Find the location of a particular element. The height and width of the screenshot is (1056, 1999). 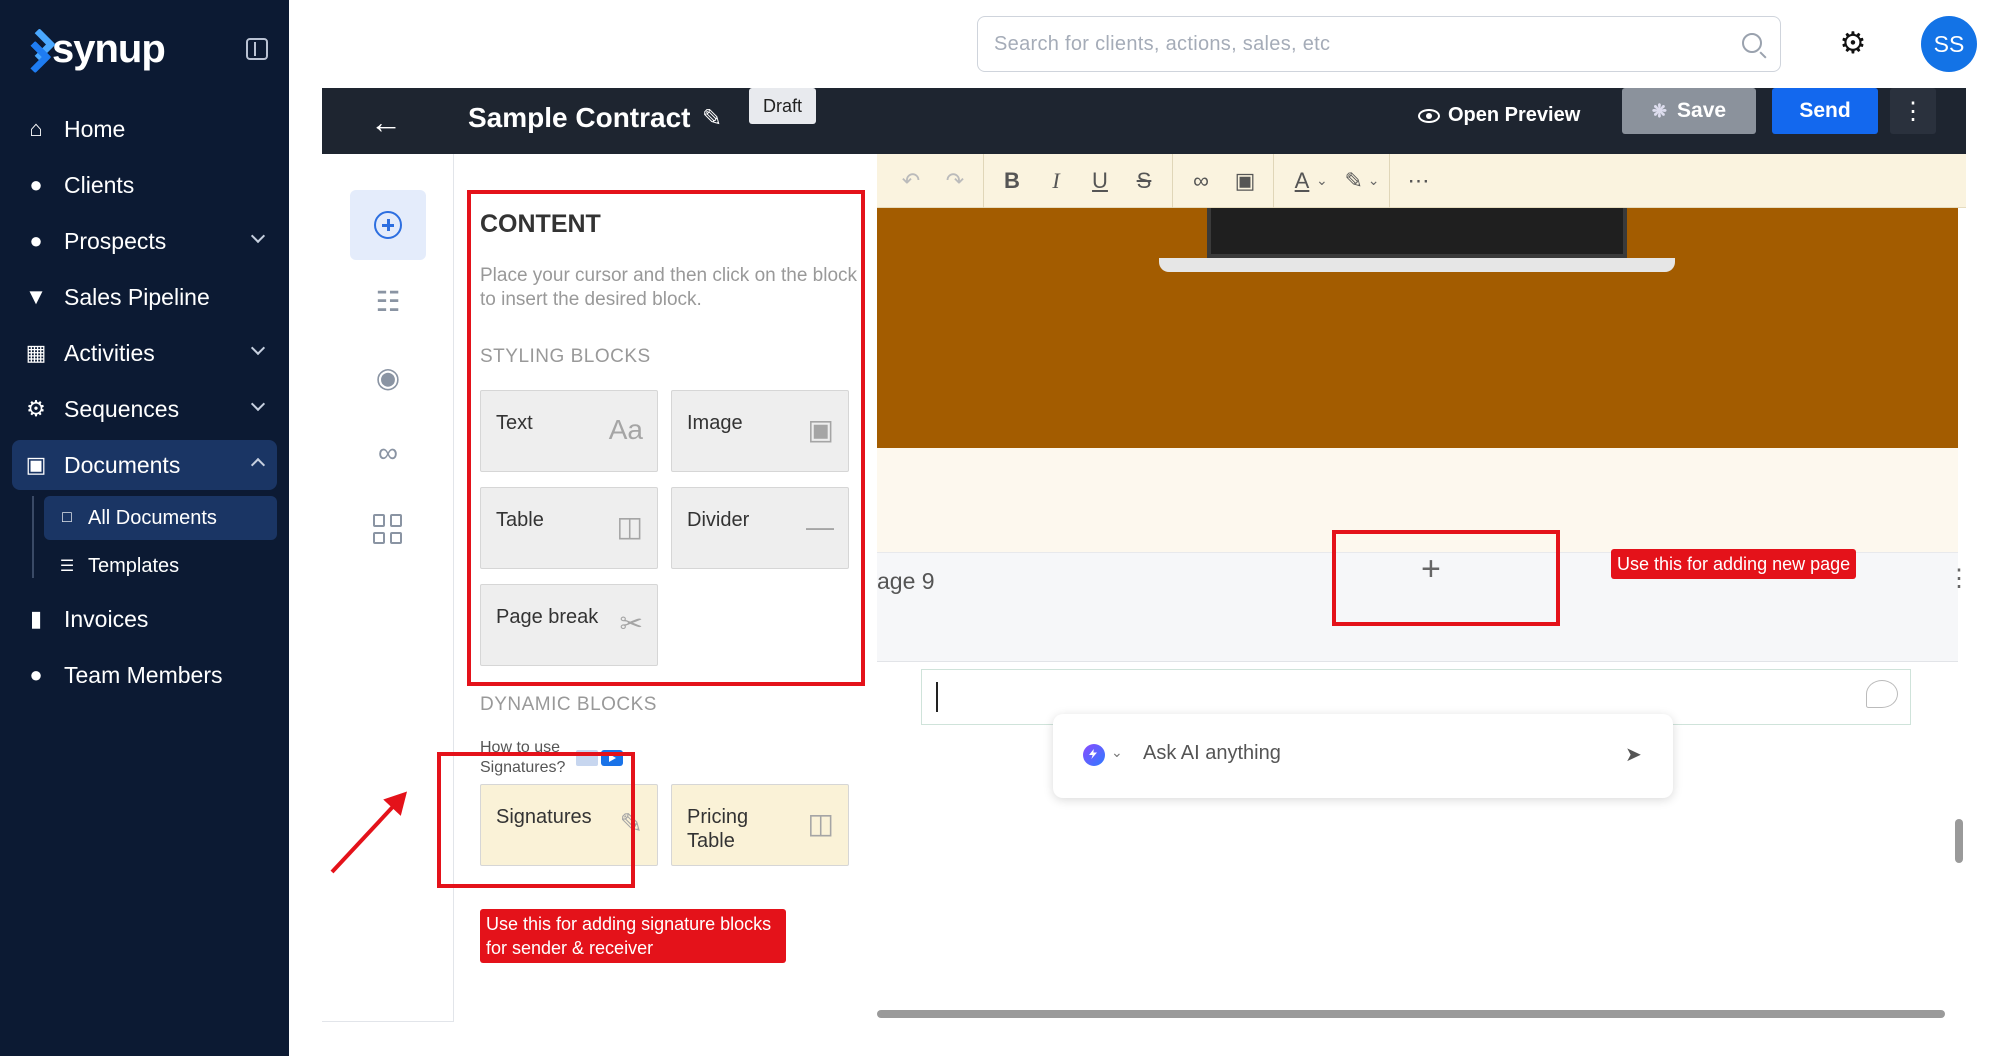

rail-add-content-button is located at coordinates (388, 225).